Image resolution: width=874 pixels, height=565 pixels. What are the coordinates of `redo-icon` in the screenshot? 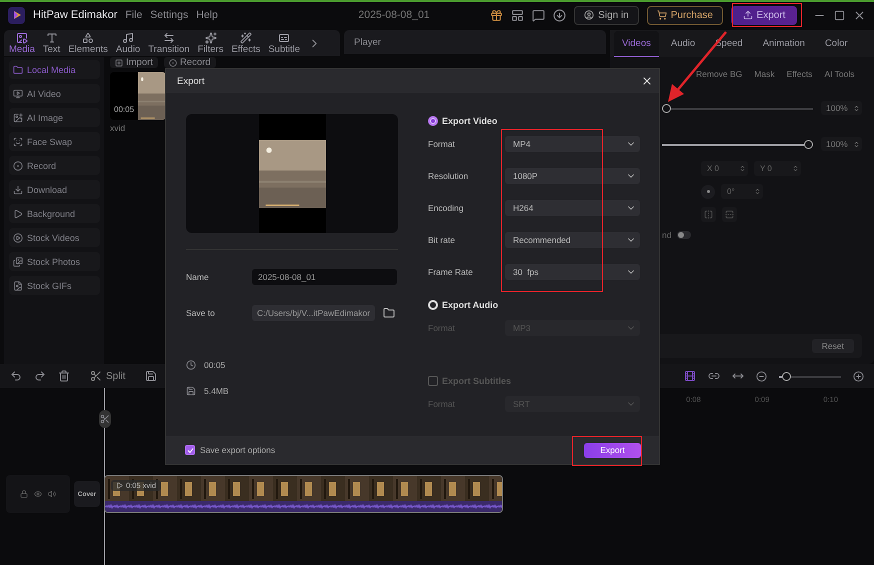 It's located at (40, 376).